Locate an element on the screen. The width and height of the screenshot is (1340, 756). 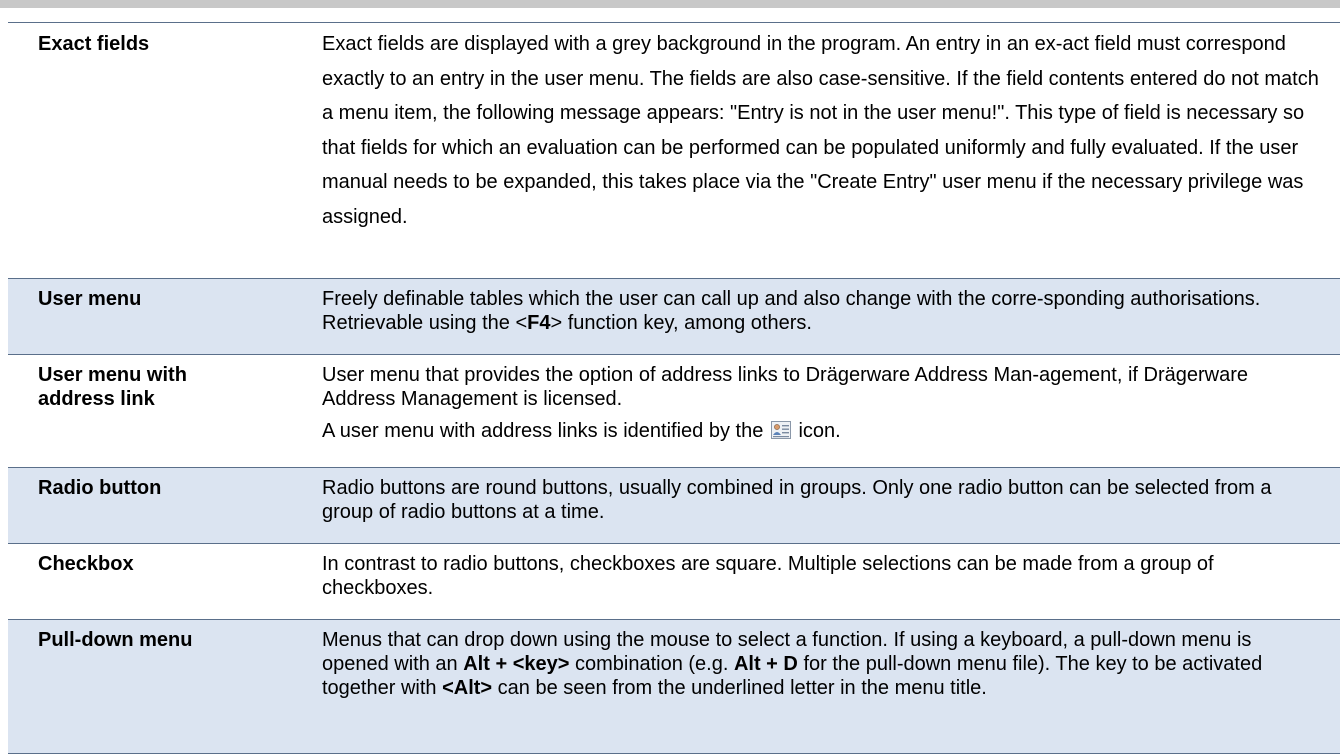
term-pull-down-menu: Pull-down menu is located at coordinates (160, 686).